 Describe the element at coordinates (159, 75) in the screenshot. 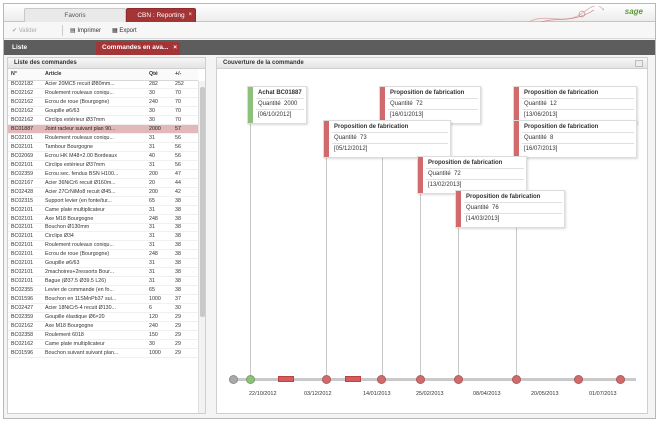

I see `column-header-qte: Qté` at that location.